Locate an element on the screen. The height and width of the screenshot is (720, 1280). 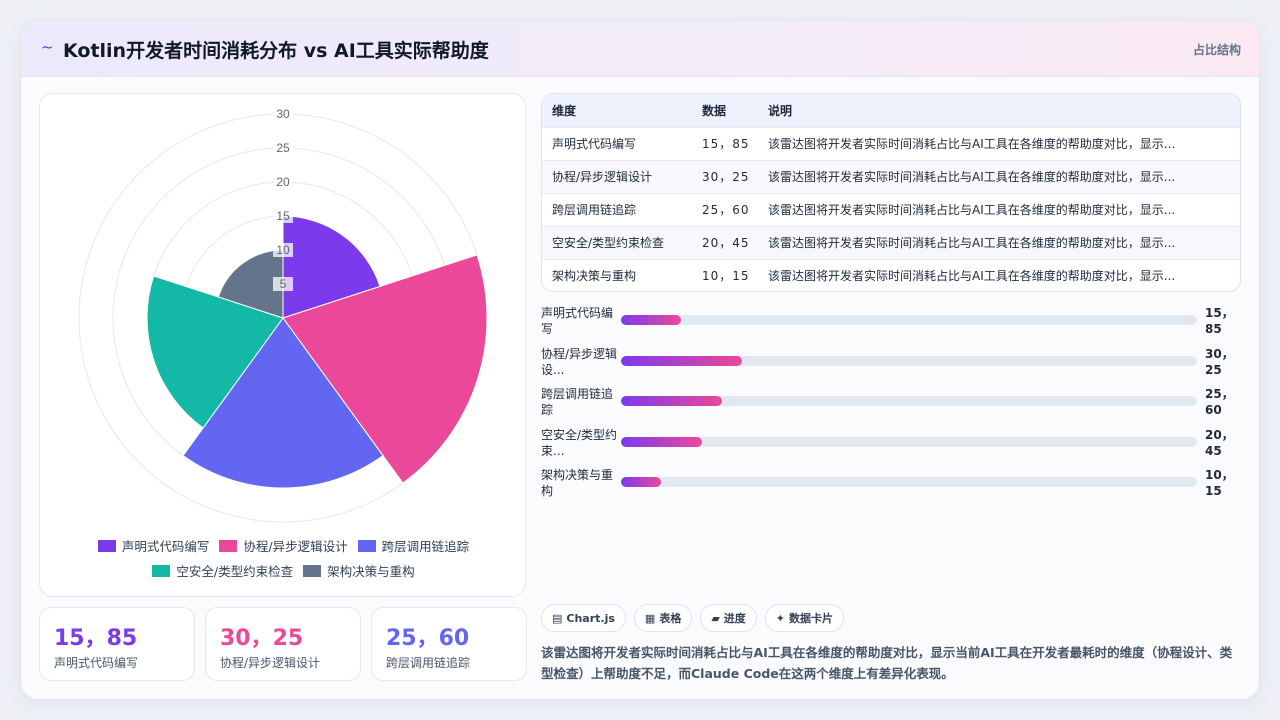
progress-row: 架构决策与重构 10，15 is located at coordinates (891, 487).